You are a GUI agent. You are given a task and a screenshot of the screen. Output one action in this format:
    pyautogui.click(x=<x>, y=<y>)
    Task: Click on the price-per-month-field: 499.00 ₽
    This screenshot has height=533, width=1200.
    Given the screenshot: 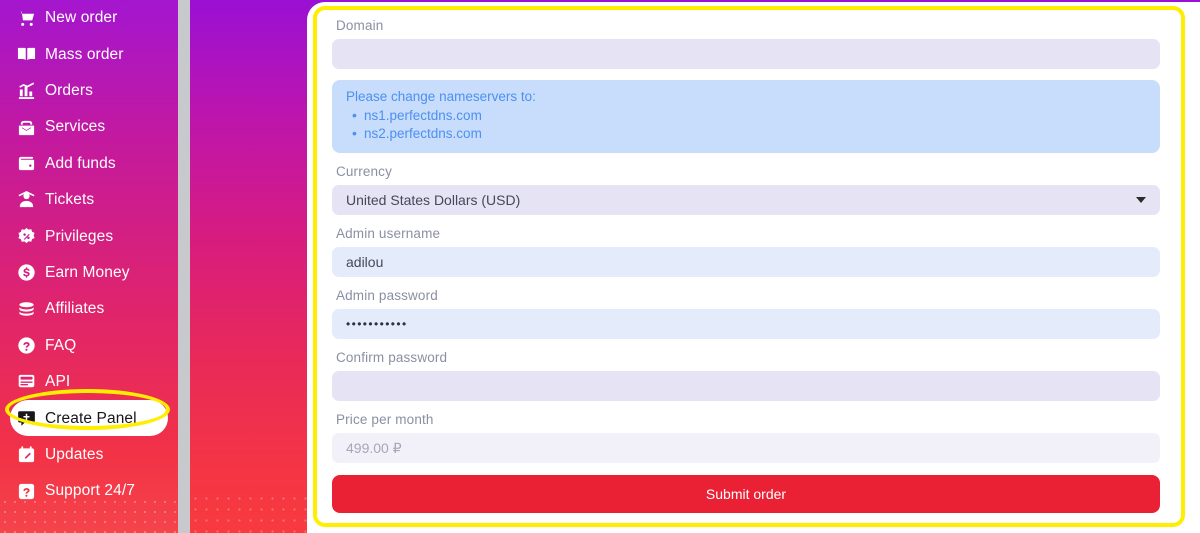 What is the action you would take?
    pyautogui.click(x=746, y=448)
    